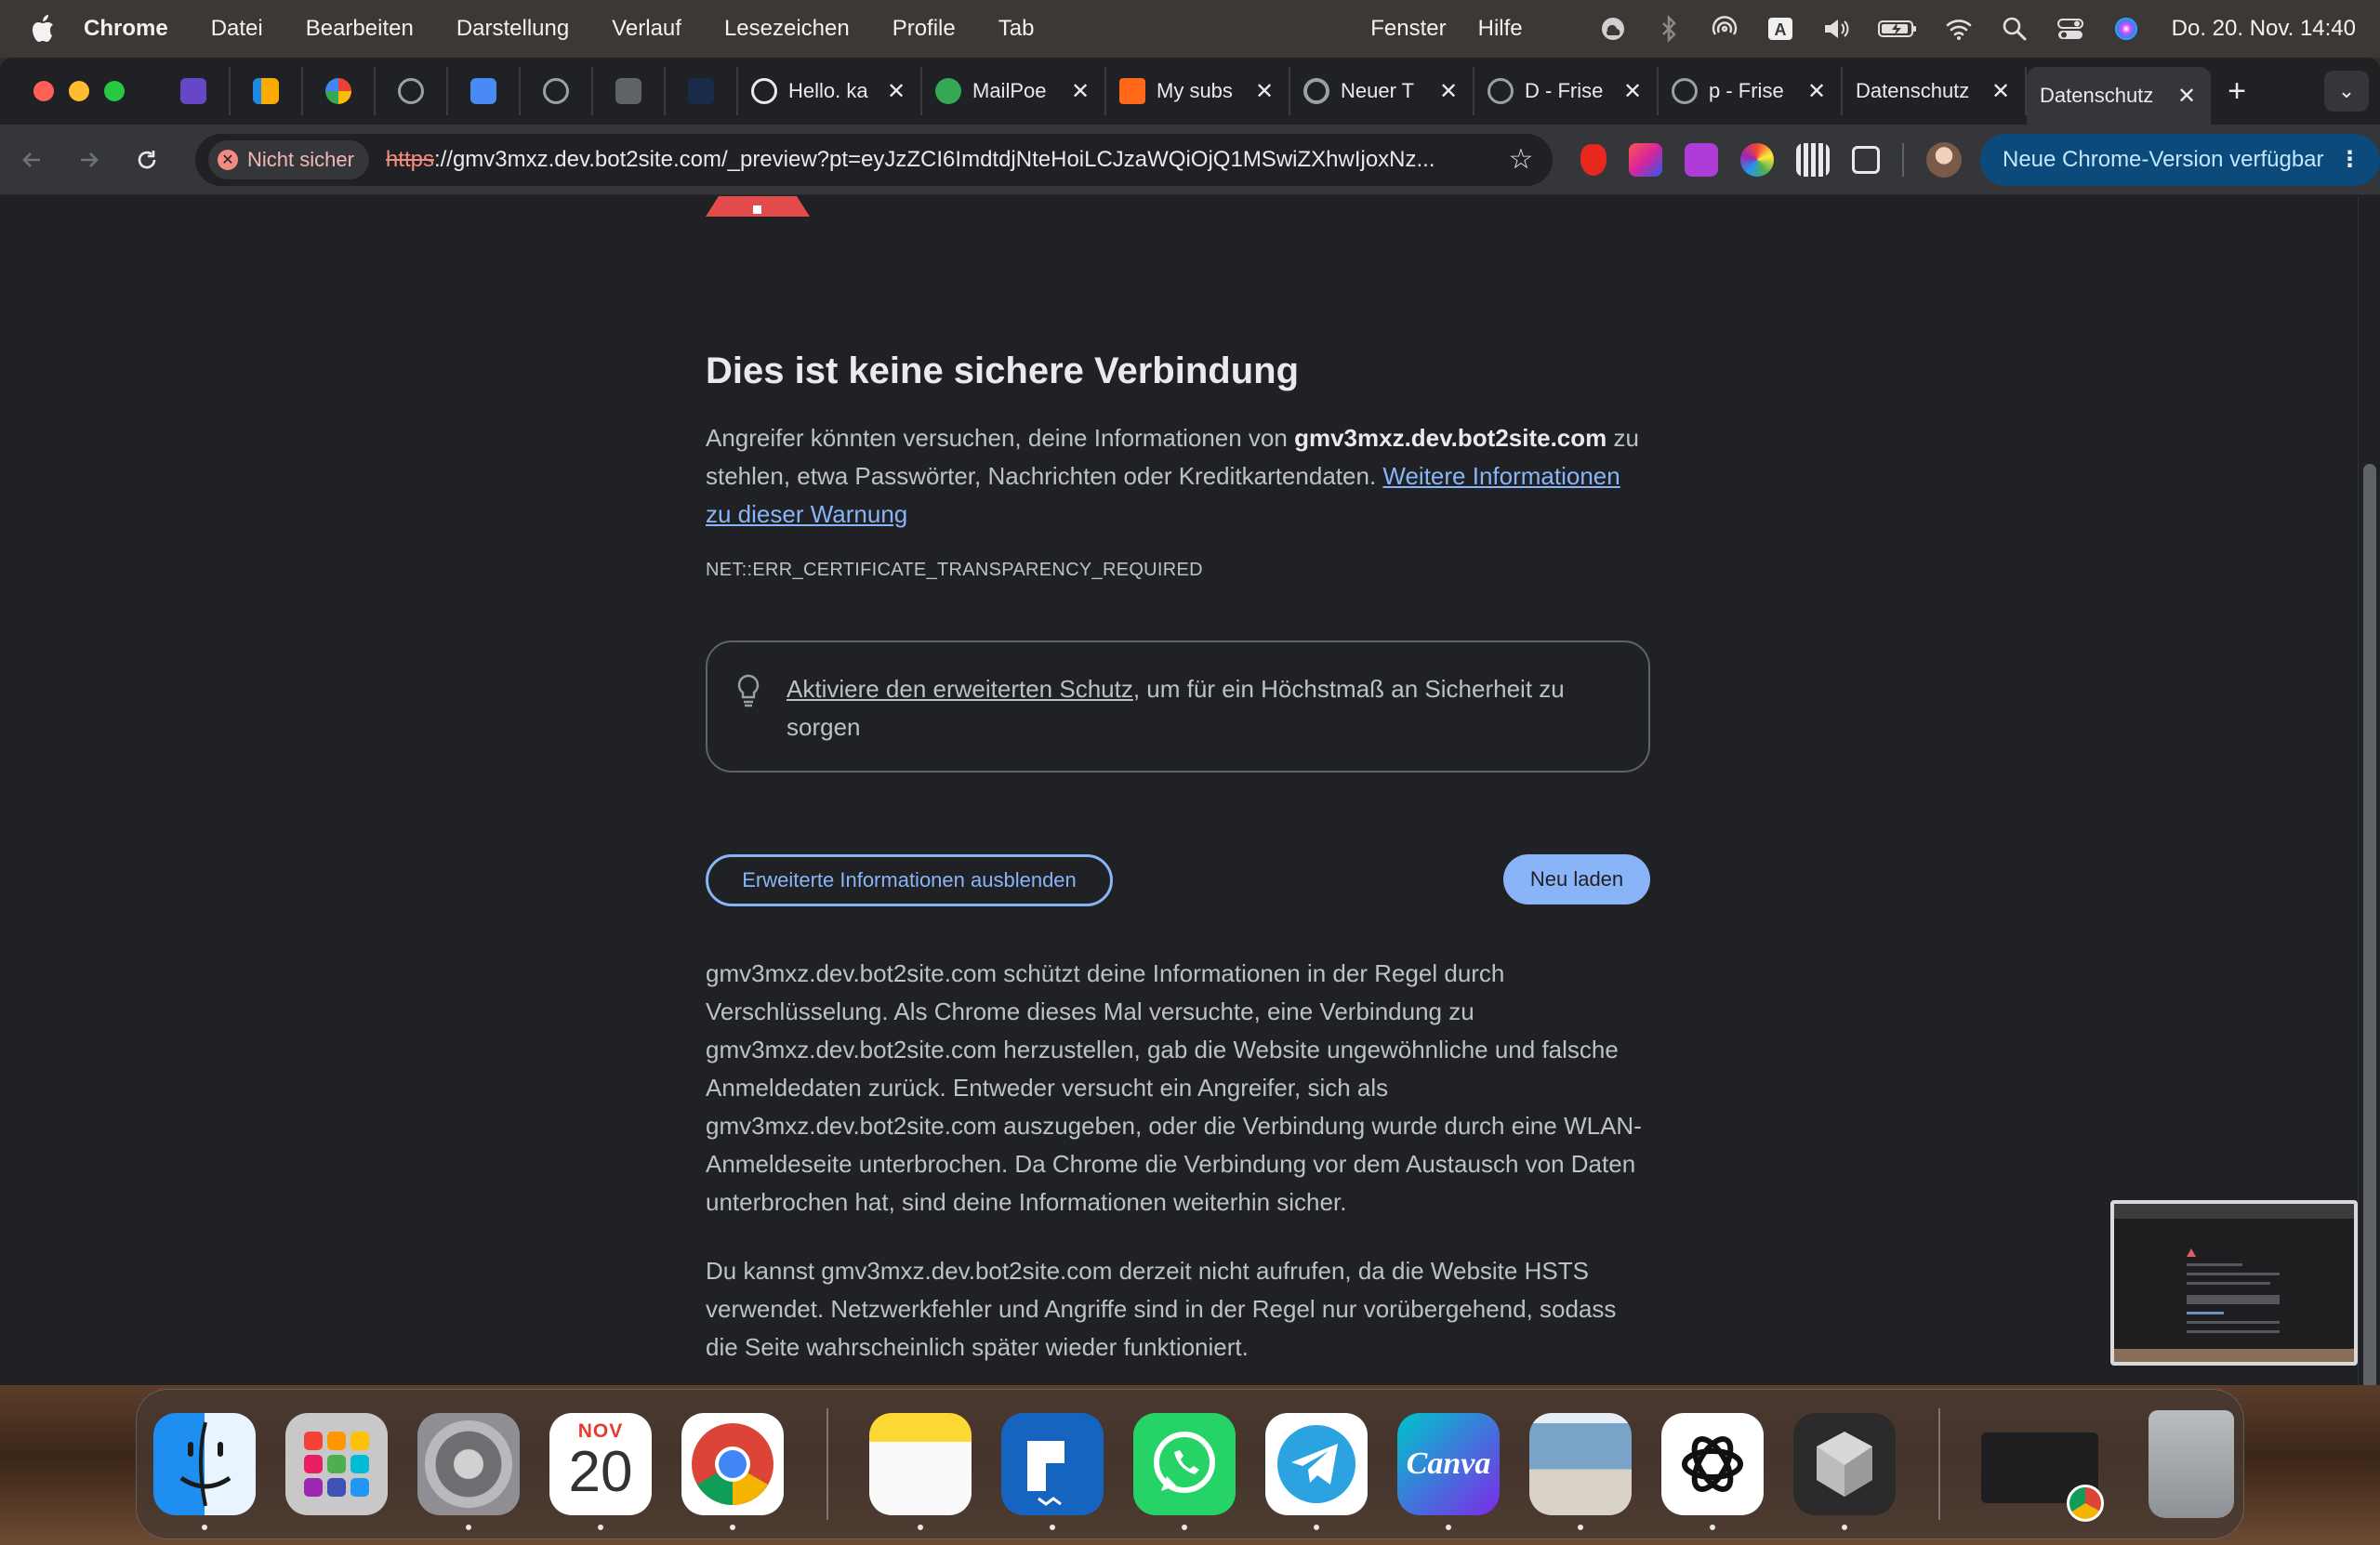  What do you see at coordinates (1813, 160) in the screenshot?
I see `qr-icon` at bounding box center [1813, 160].